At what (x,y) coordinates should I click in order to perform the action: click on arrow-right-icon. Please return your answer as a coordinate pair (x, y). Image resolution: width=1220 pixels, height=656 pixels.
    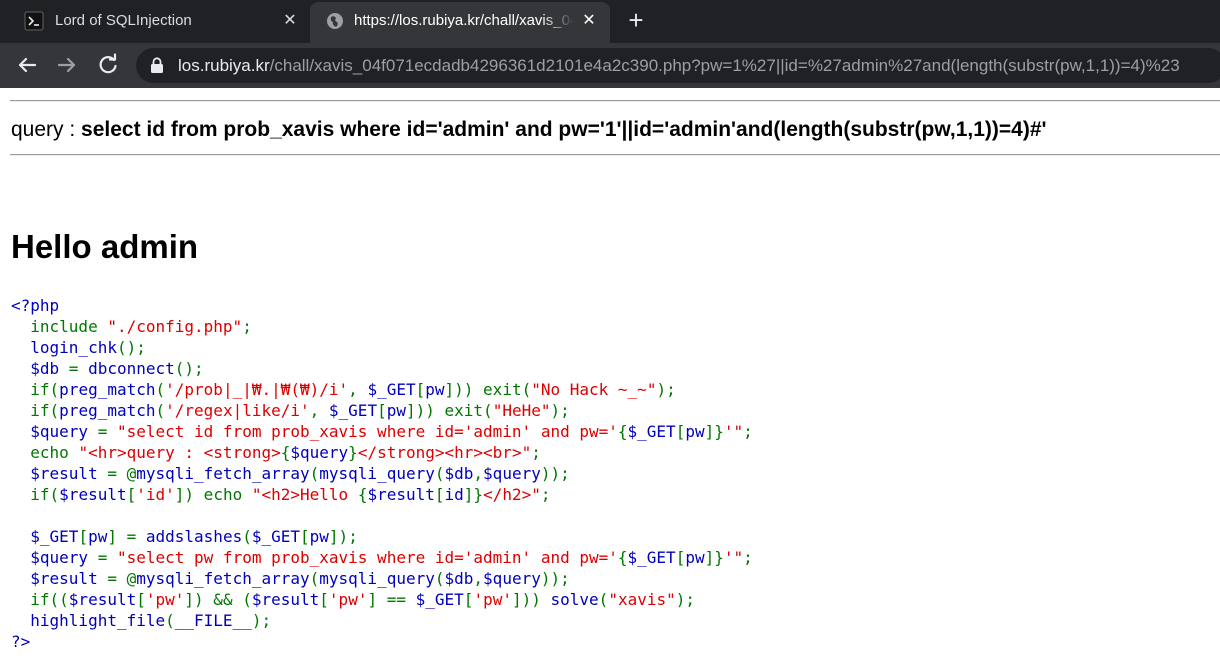
    Looking at the image, I should click on (66, 65).